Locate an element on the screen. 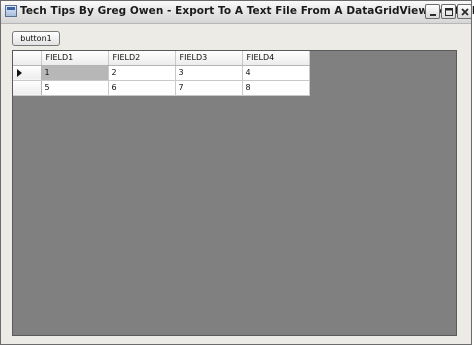  app-window-icon is located at coordinates (11, 11).